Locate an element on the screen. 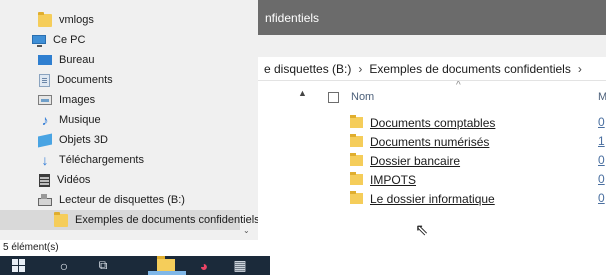 This screenshot has height=275, width=606. nav-item-ce-pc: Ce PC is located at coordinates (120, 40).